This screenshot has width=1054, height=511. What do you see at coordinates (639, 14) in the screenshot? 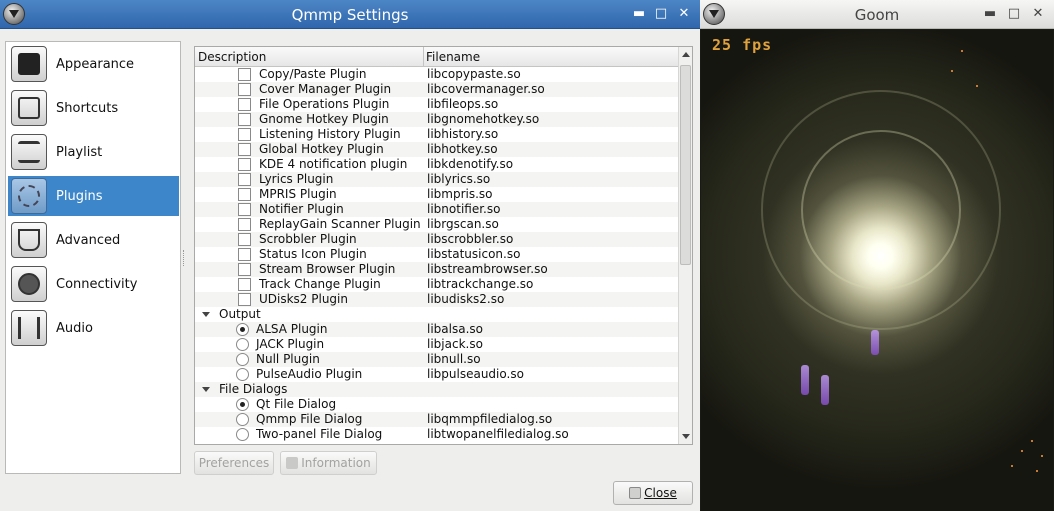
I see `minimize-button: ▬` at bounding box center [639, 14].